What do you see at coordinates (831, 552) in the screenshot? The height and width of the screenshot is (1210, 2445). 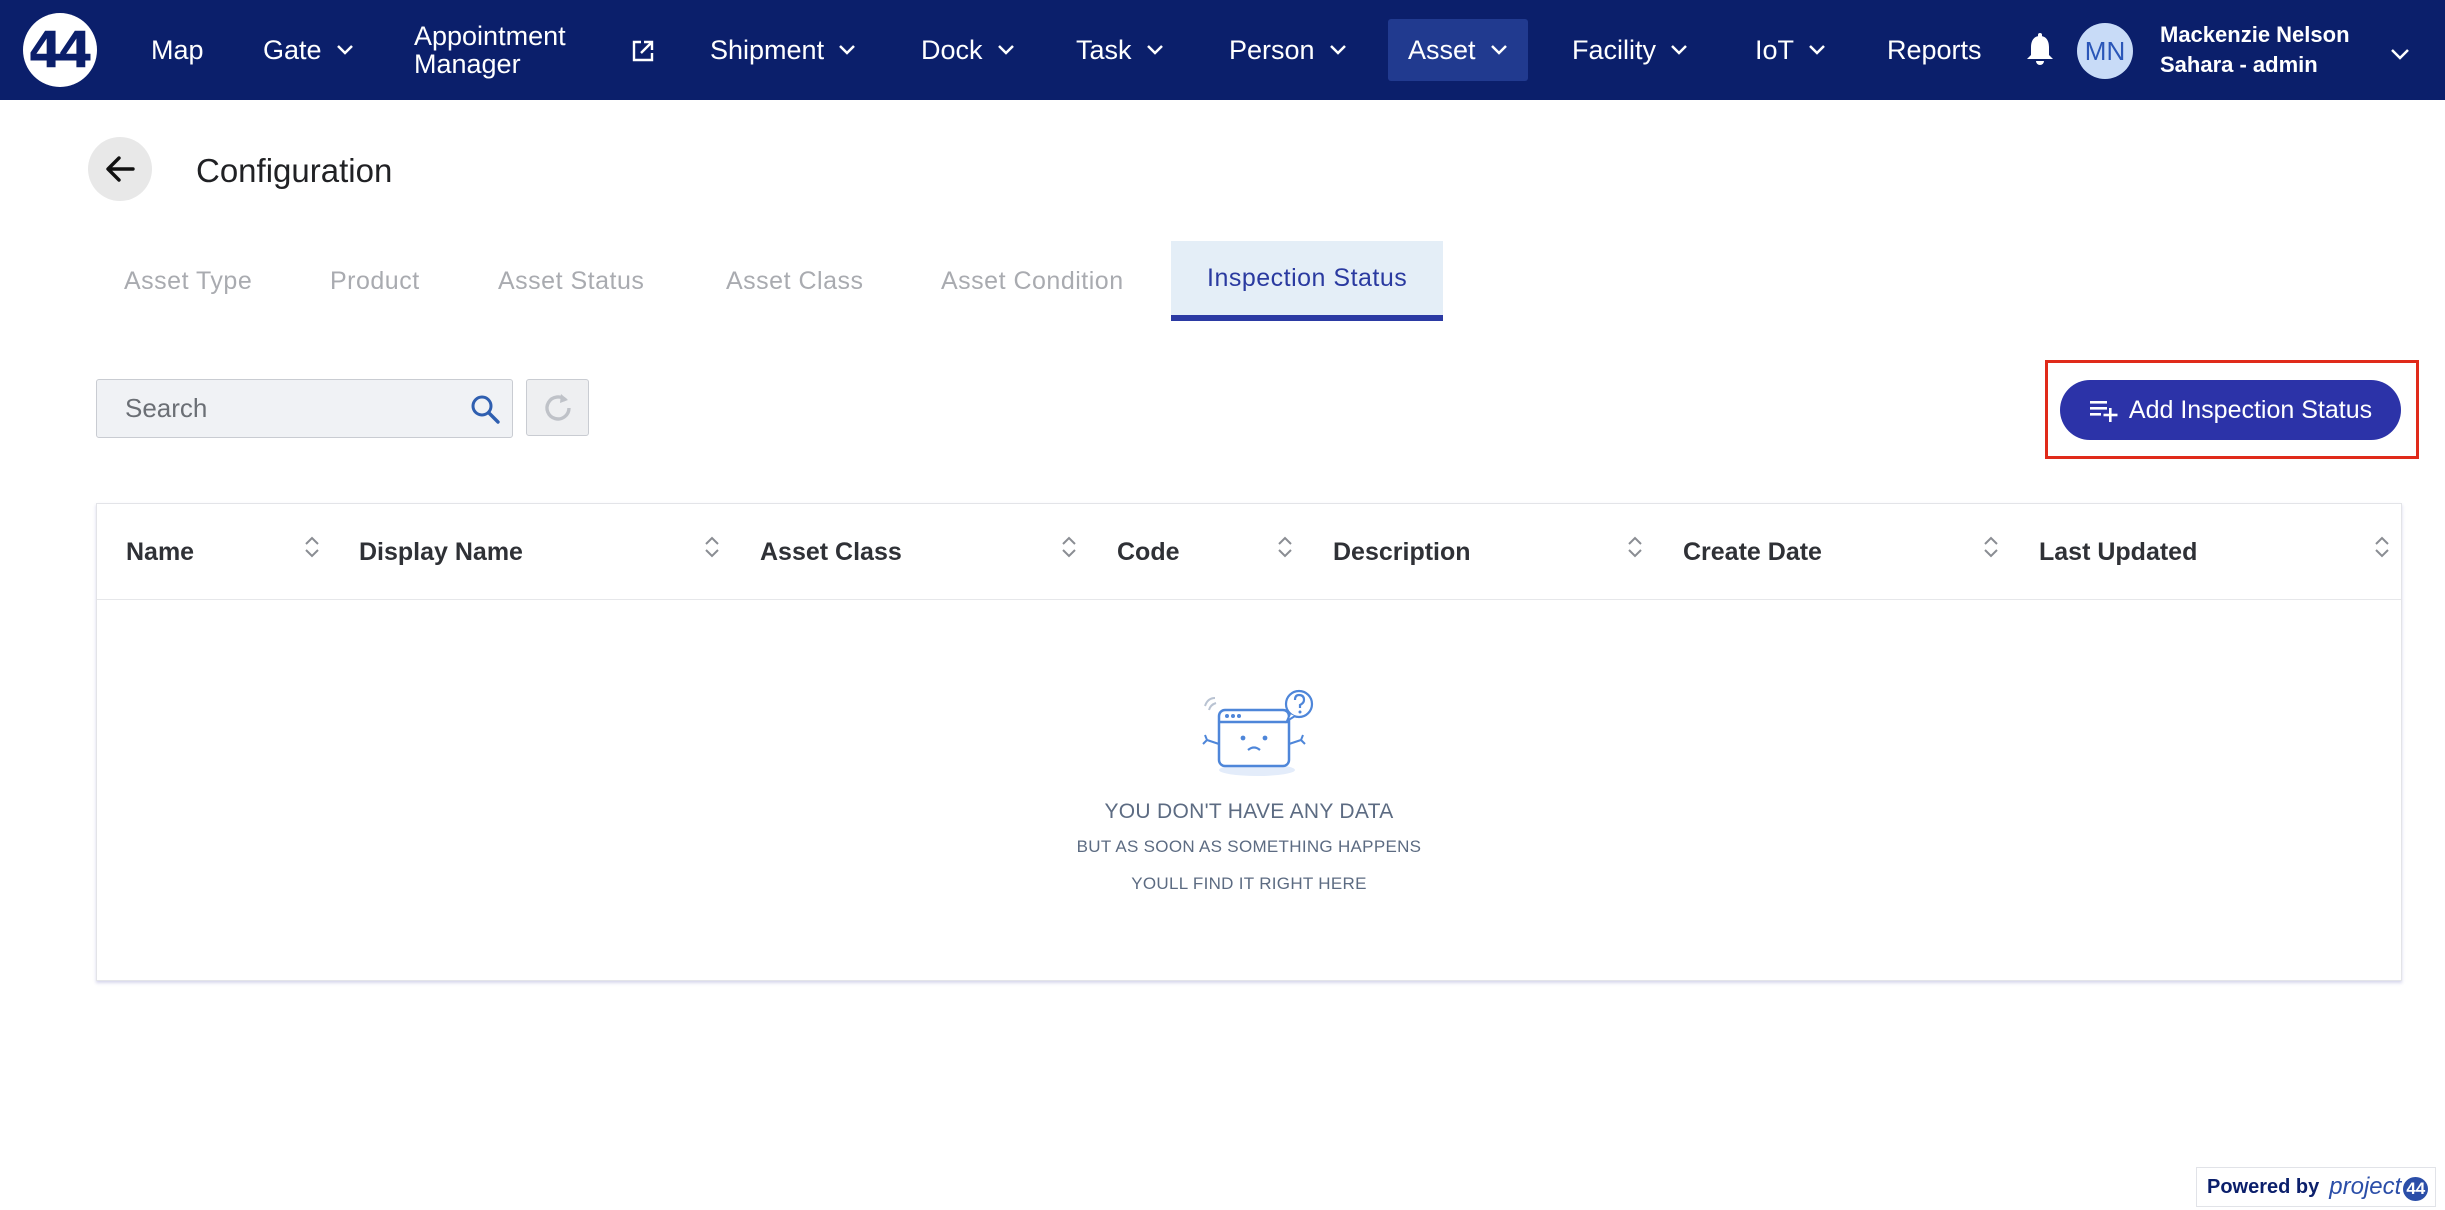 I see `column-header-asset-class: Asset Class` at bounding box center [831, 552].